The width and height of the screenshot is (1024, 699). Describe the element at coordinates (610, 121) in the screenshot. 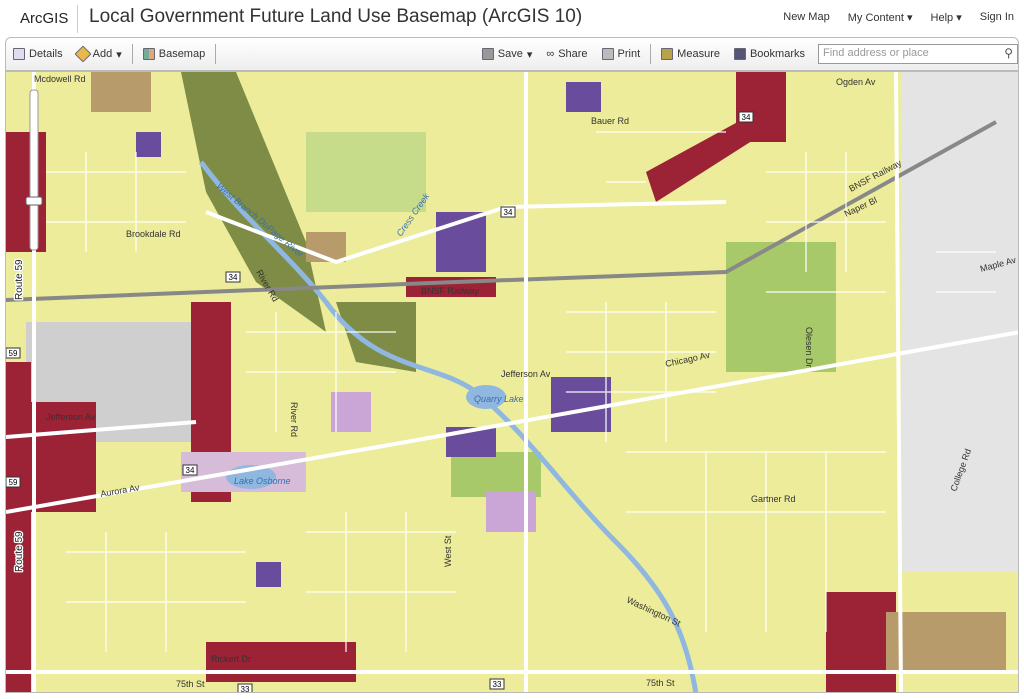

I see `road-label: Bauer Rd` at that location.